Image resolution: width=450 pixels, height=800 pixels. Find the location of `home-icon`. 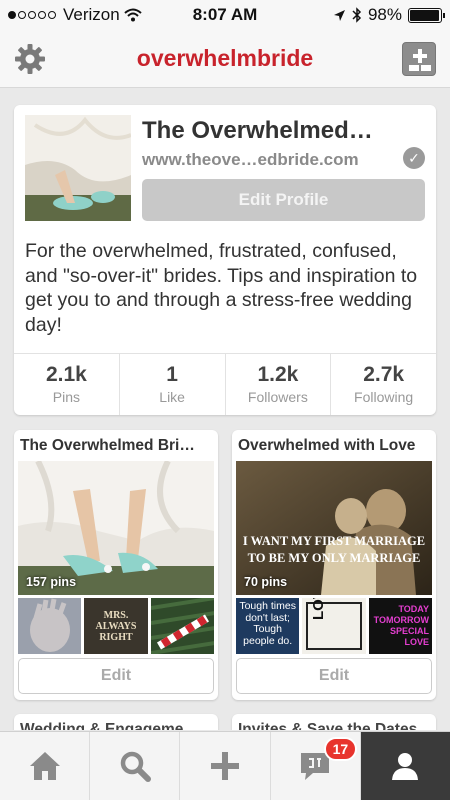

home-icon is located at coordinates (44, 766).